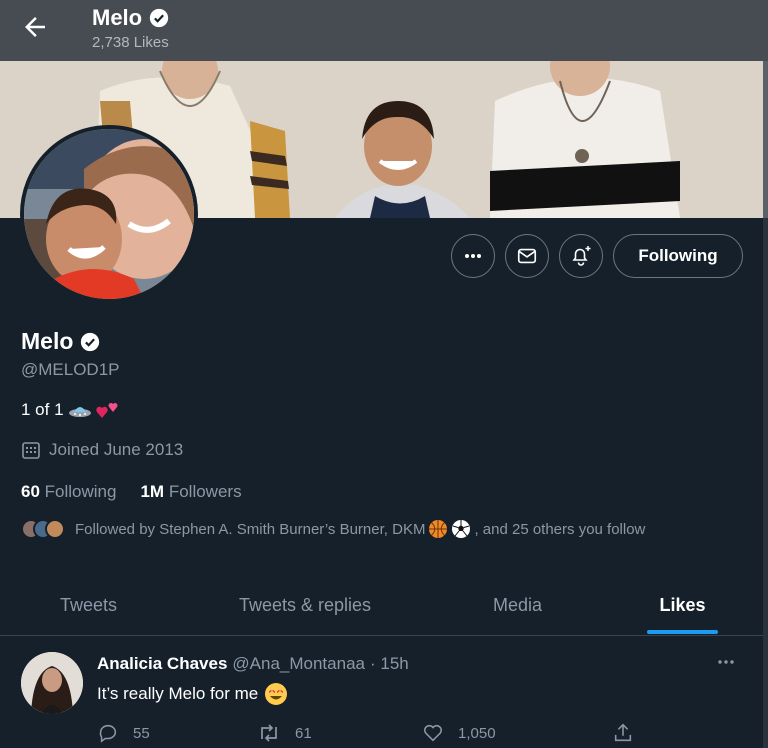 This screenshot has height=748, width=768. I want to click on profile-handle: @MELOD1P, so click(70, 369).